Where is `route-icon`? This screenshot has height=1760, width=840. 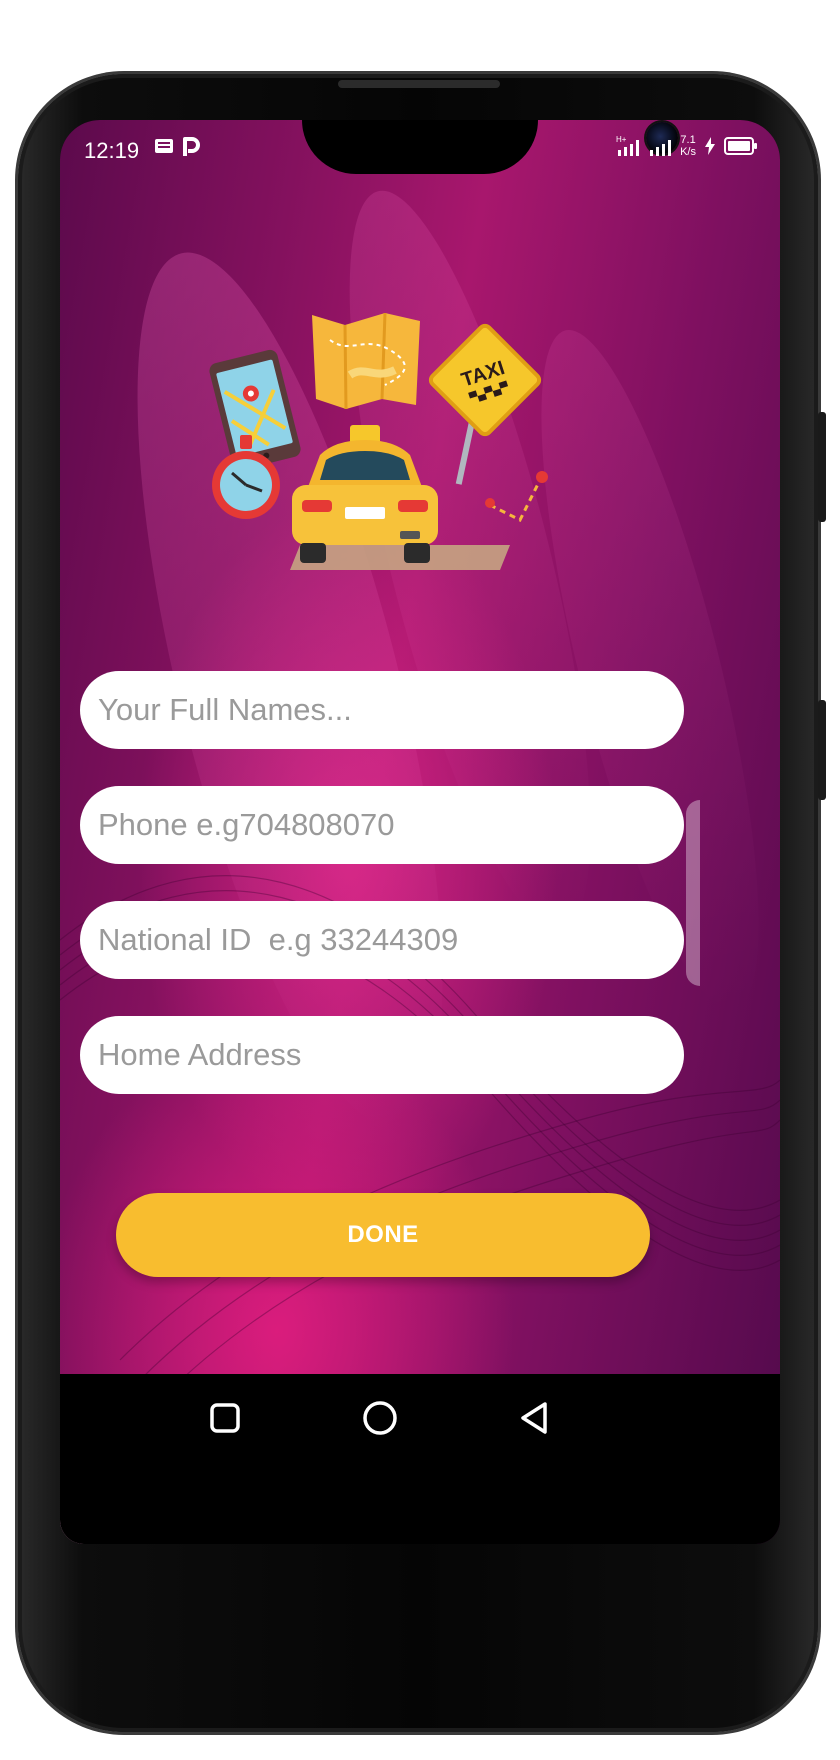 route-icon is located at coordinates (516, 497).